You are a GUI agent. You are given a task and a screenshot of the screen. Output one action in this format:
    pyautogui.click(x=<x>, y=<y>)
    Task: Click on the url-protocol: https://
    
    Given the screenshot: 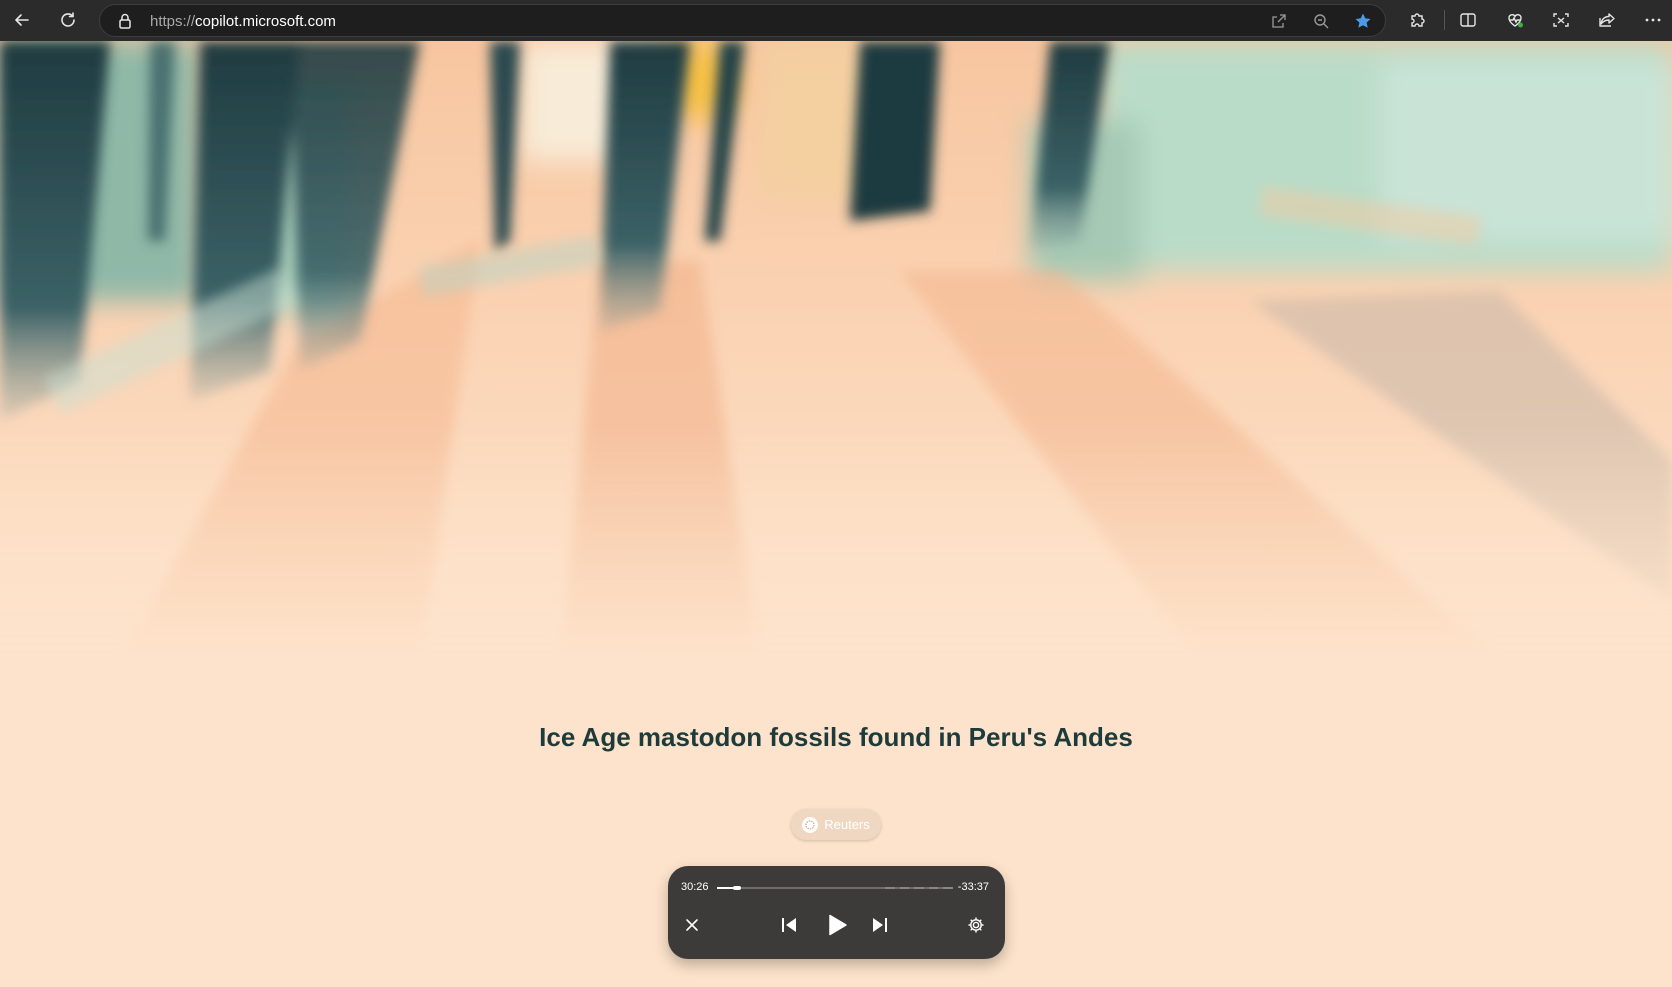 What is the action you would take?
    pyautogui.click(x=173, y=21)
    